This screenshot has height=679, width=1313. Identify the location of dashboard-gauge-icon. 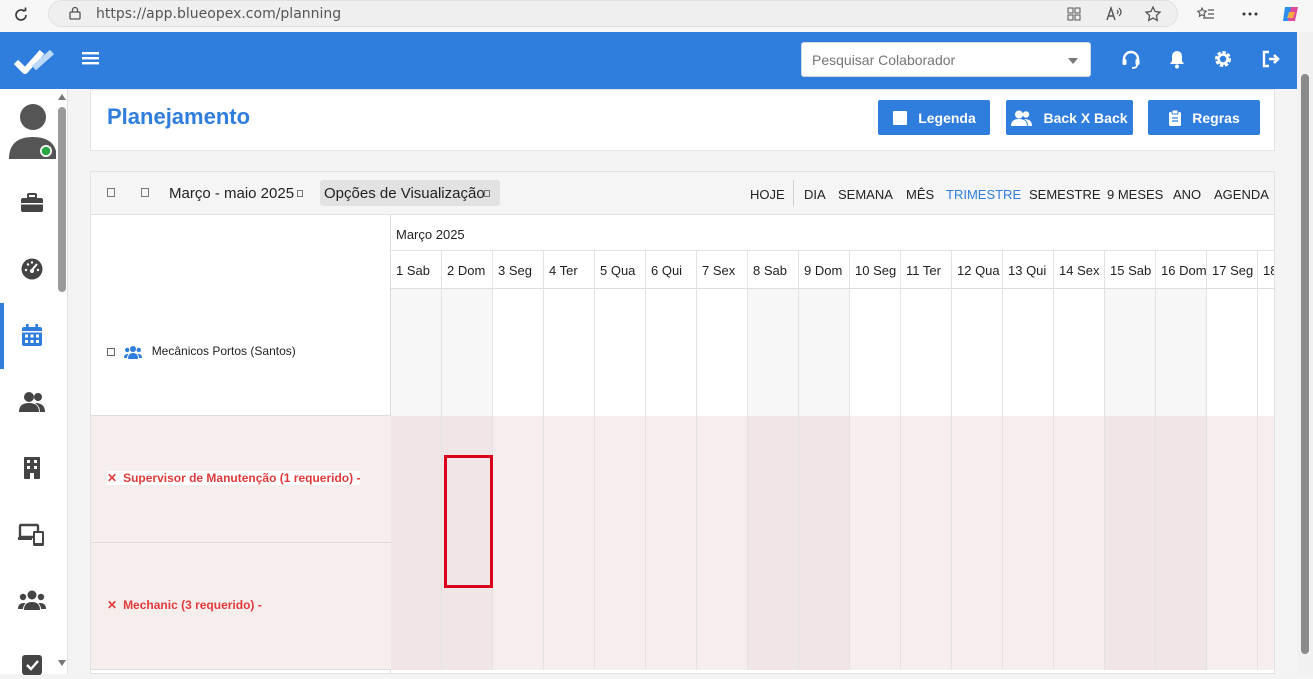
(32, 269).